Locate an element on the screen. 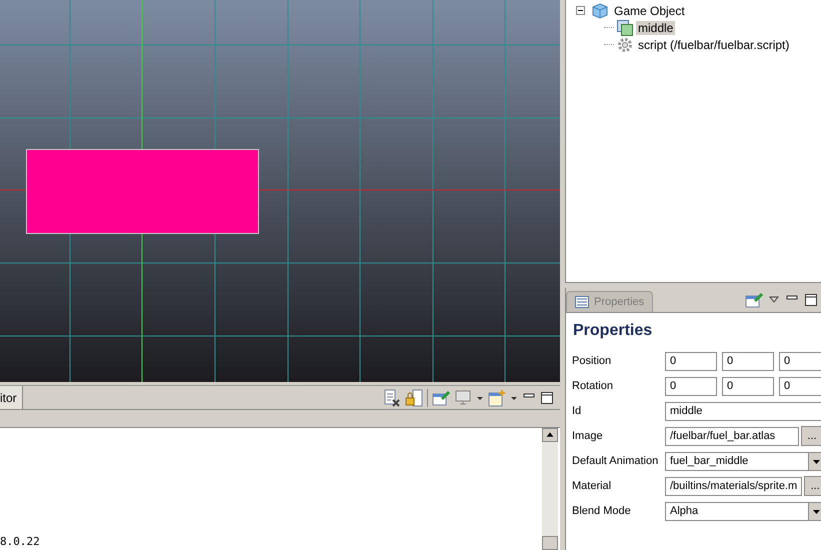  tree-item: Game Object is located at coordinates (649, 11).